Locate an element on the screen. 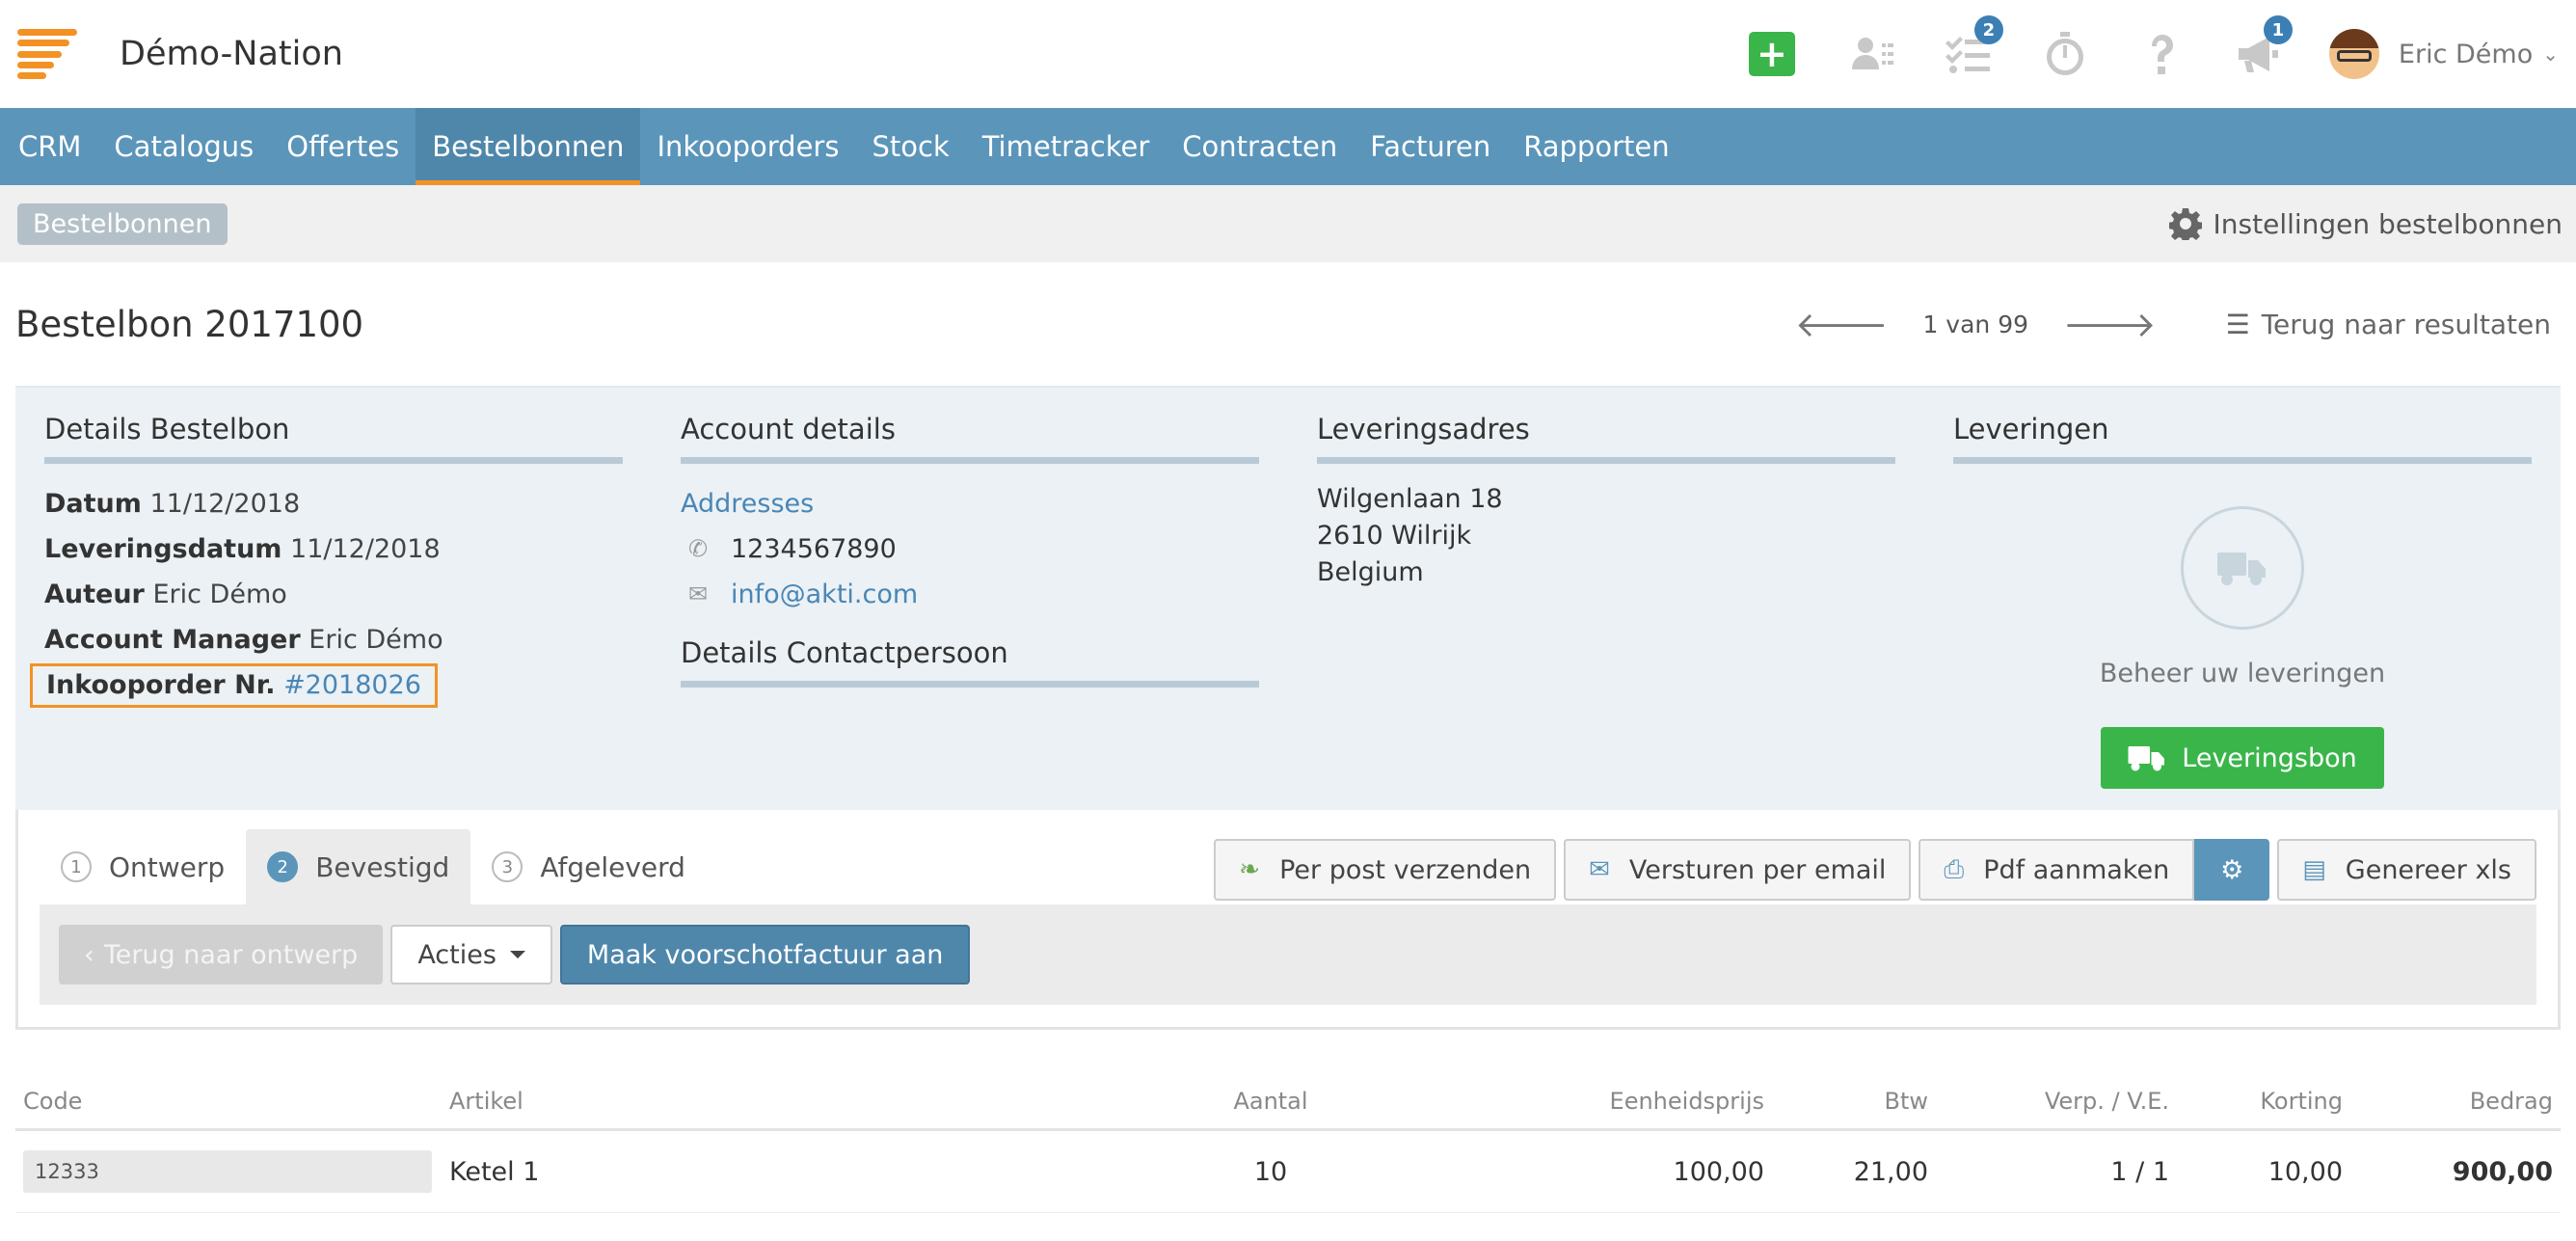  printer-icon: ⎙ is located at coordinates (1955, 869).